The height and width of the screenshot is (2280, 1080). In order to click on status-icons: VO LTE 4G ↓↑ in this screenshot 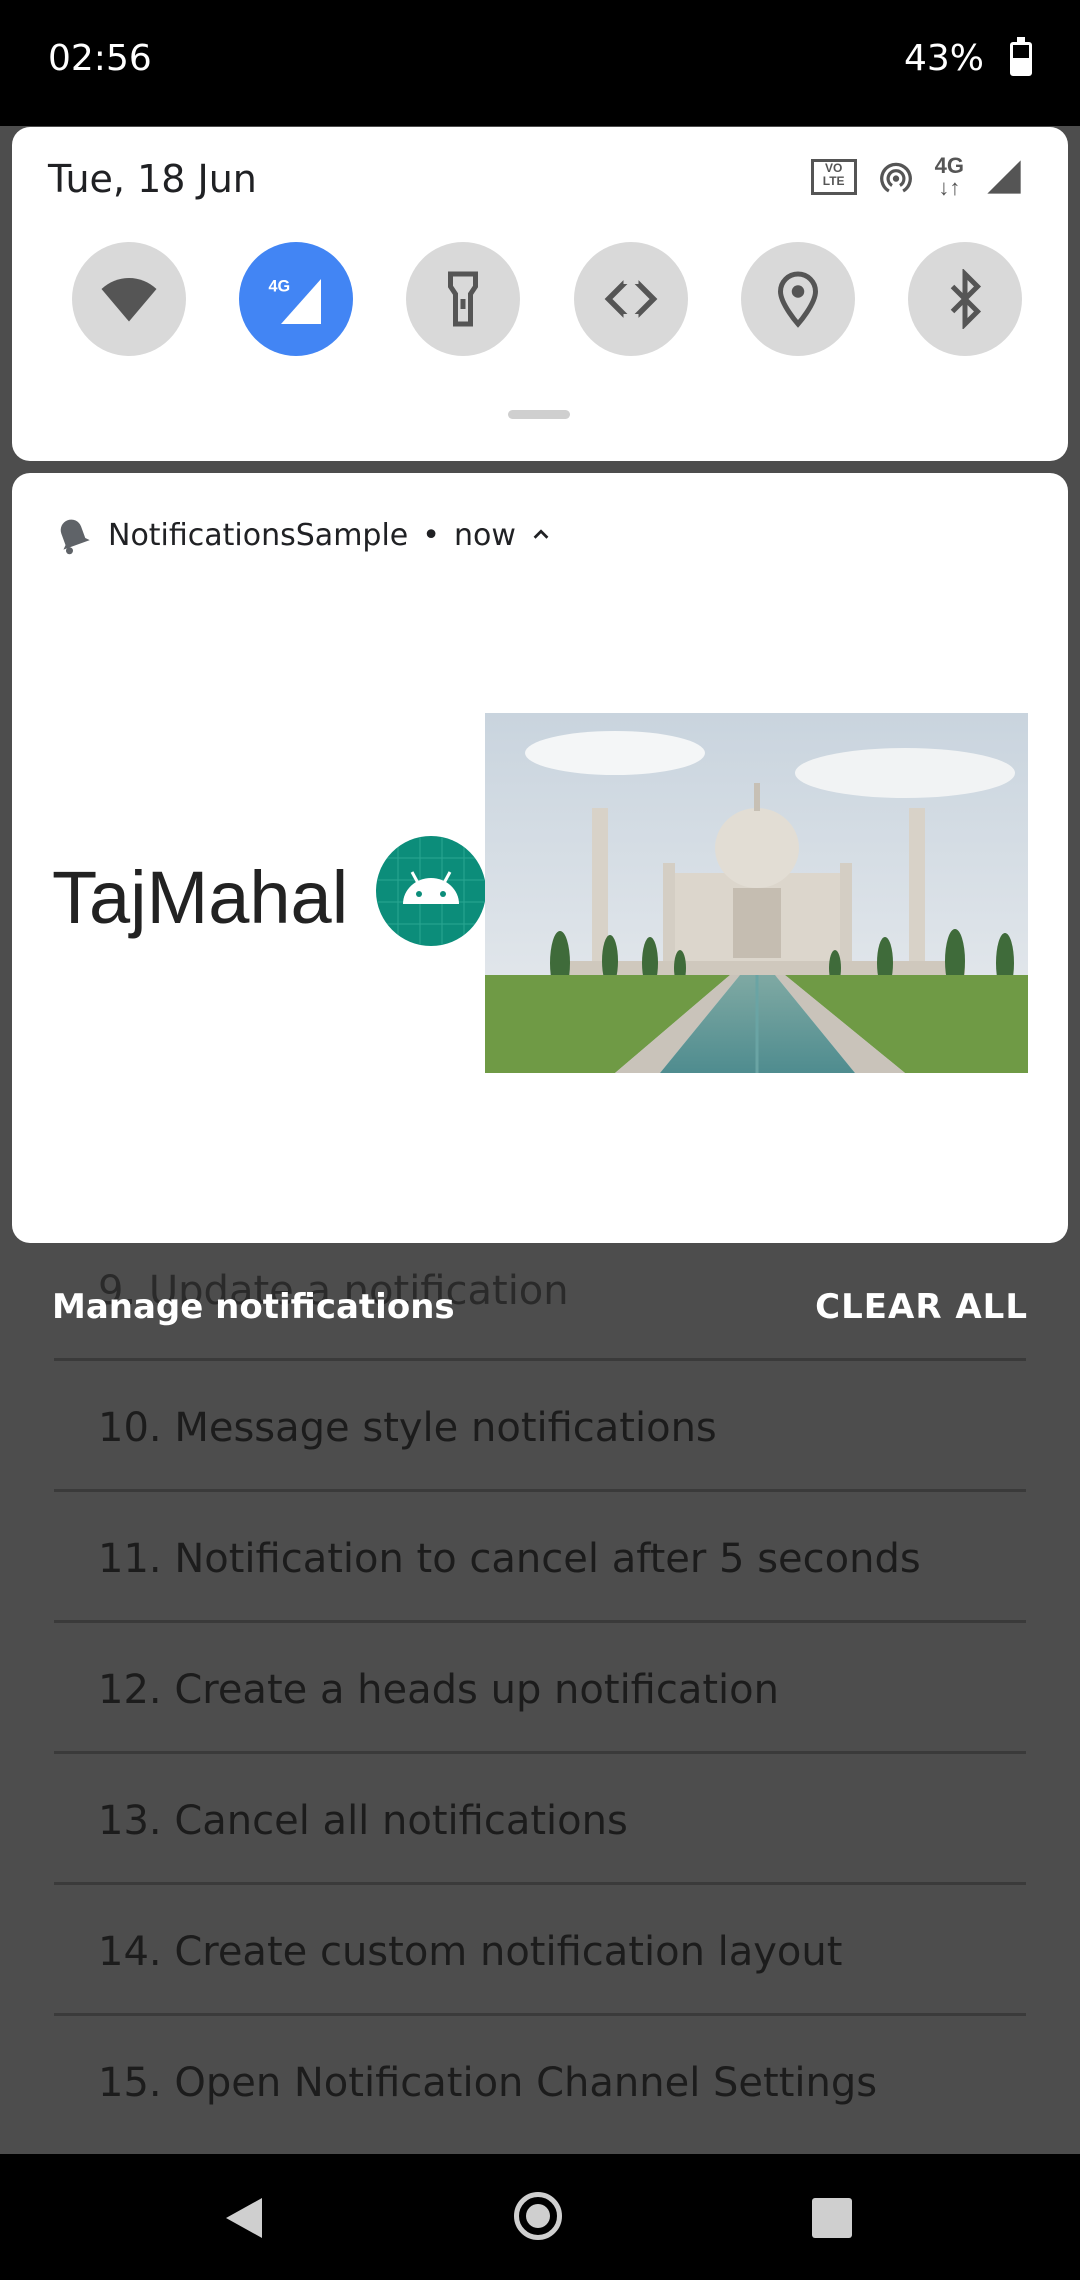, I will do `click(917, 176)`.